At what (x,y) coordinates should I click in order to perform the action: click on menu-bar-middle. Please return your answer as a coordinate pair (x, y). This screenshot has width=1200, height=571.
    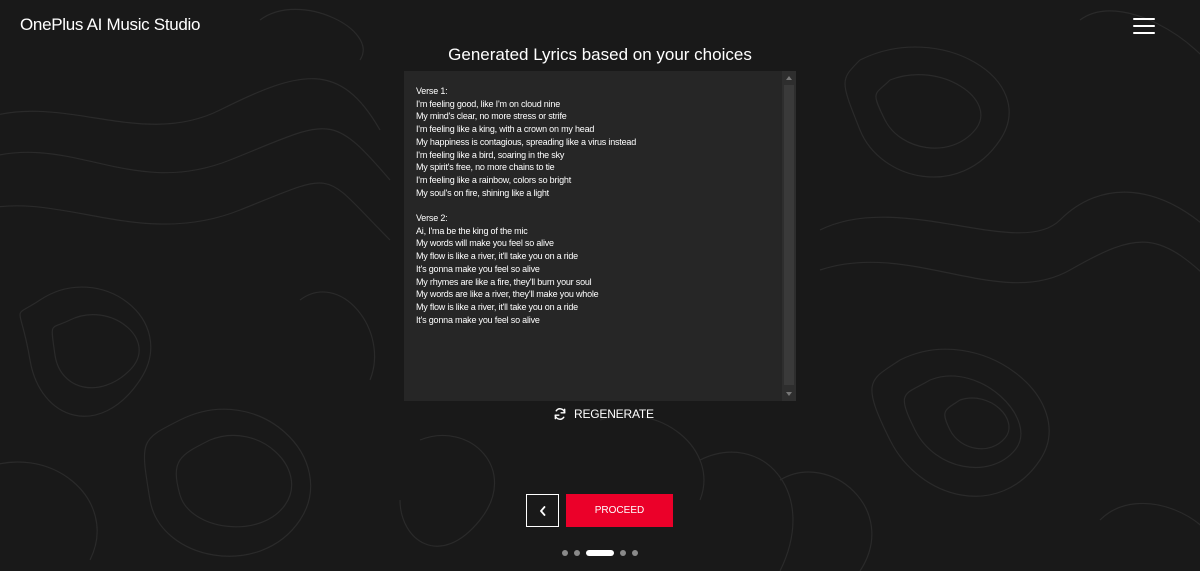
    Looking at the image, I should click on (1144, 26).